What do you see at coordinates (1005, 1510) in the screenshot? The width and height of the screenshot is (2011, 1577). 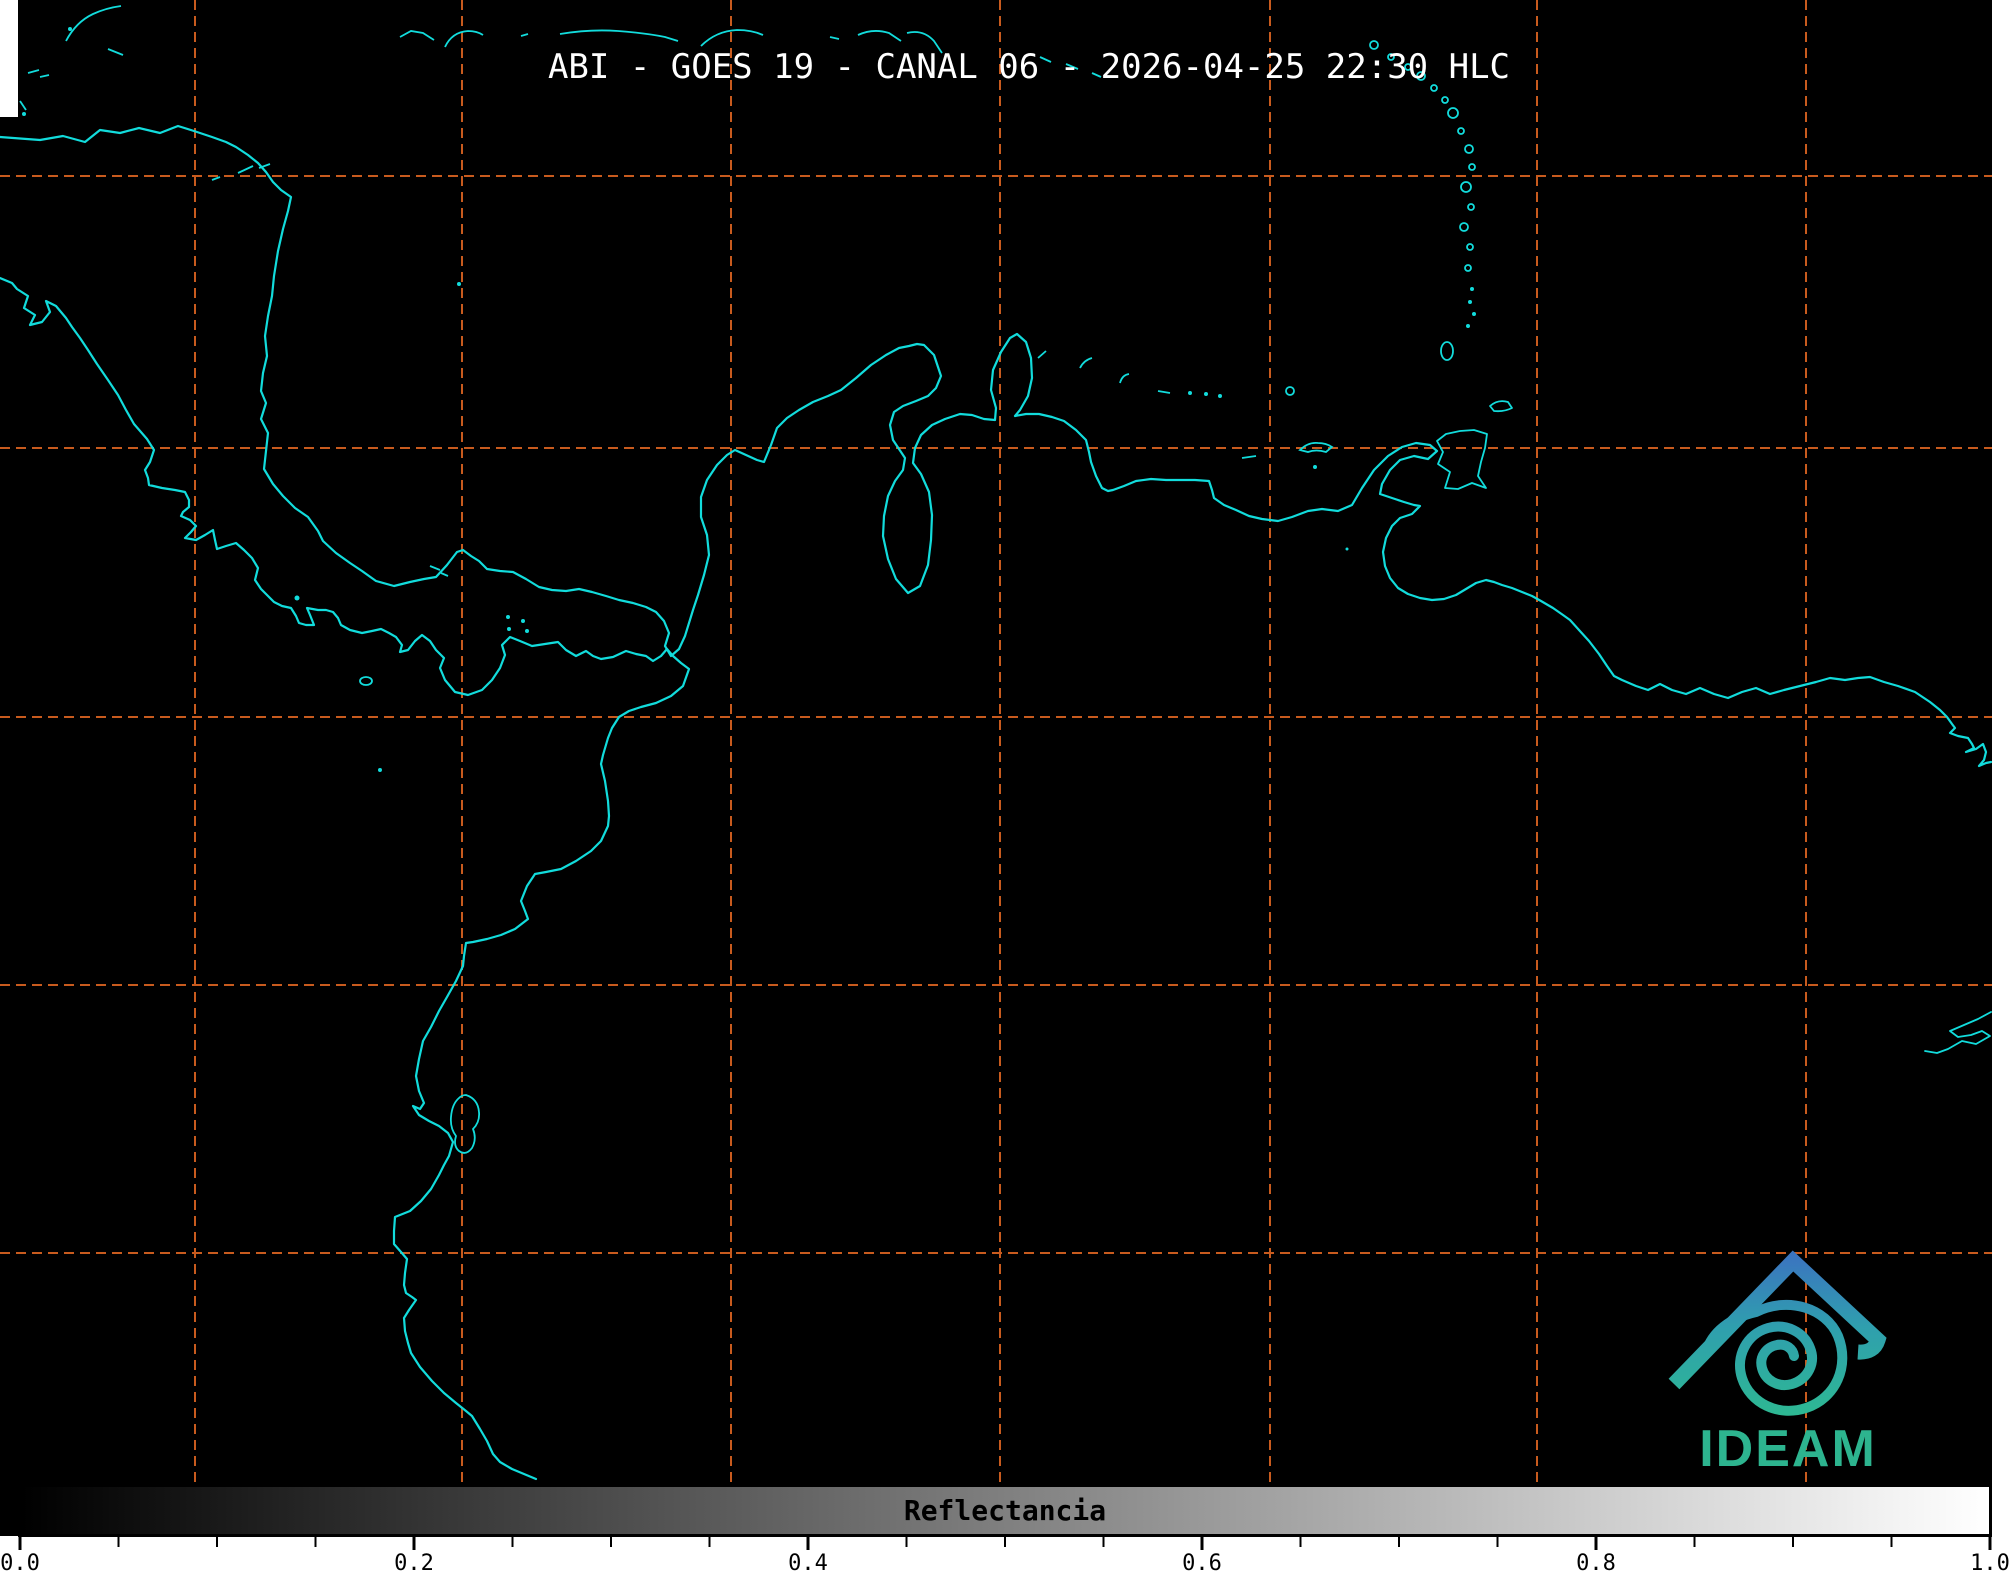 I see `colorbar-title: Reflectancia` at bounding box center [1005, 1510].